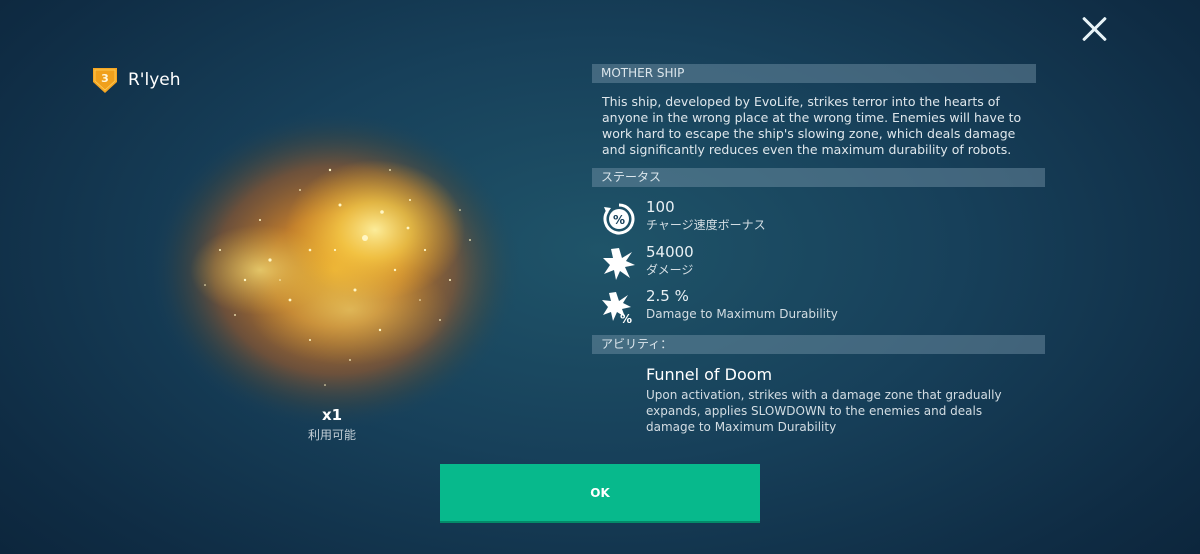 Image resolution: width=1200 pixels, height=554 pixels. What do you see at coordinates (742, 314) in the screenshot?
I see `stat-label: Damage to Maximum Durability` at bounding box center [742, 314].